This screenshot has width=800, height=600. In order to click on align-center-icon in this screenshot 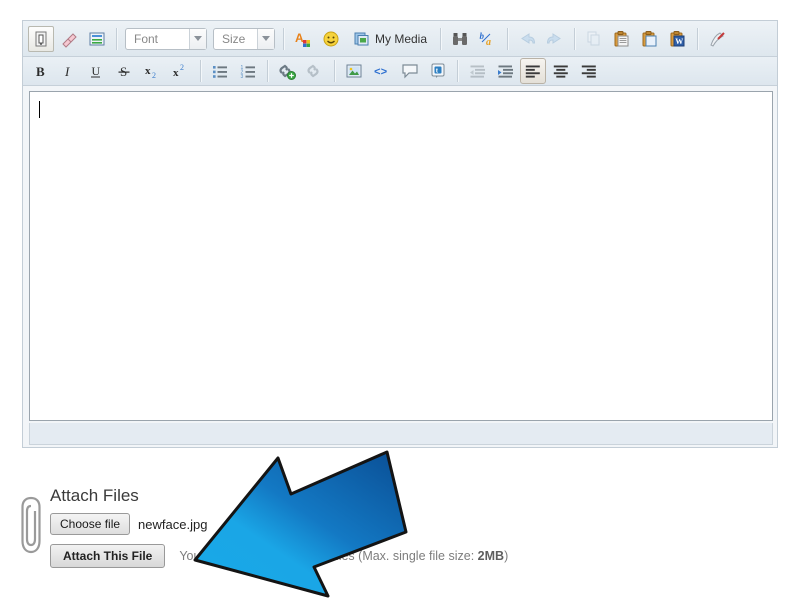, I will do `click(561, 71)`.